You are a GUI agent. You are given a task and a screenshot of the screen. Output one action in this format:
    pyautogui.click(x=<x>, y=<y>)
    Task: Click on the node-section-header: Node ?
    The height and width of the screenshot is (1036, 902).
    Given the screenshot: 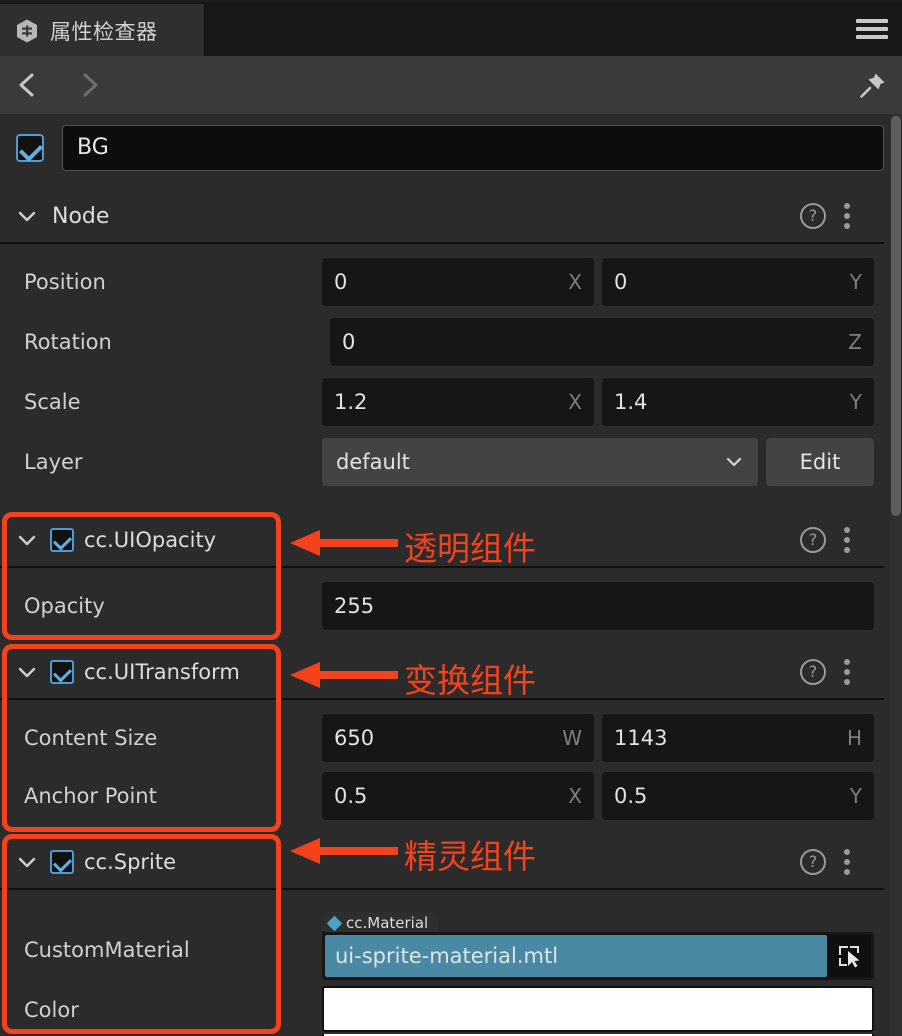 What is the action you would take?
    pyautogui.click(x=442, y=217)
    